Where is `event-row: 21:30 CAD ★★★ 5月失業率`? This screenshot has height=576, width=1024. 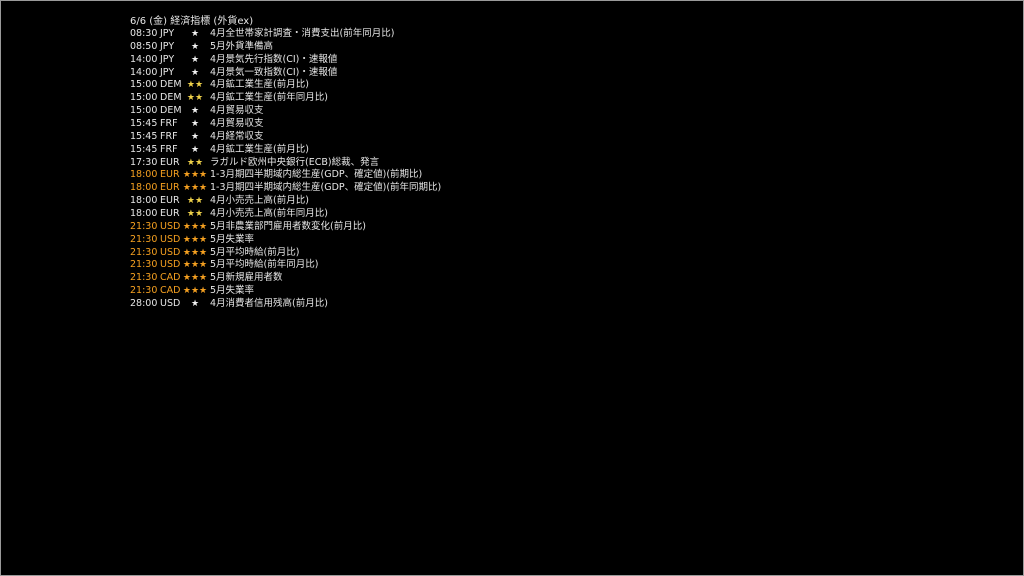 event-row: 21:30 CAD ★★★ 5月失業率 is located at coordinates (430, 291).